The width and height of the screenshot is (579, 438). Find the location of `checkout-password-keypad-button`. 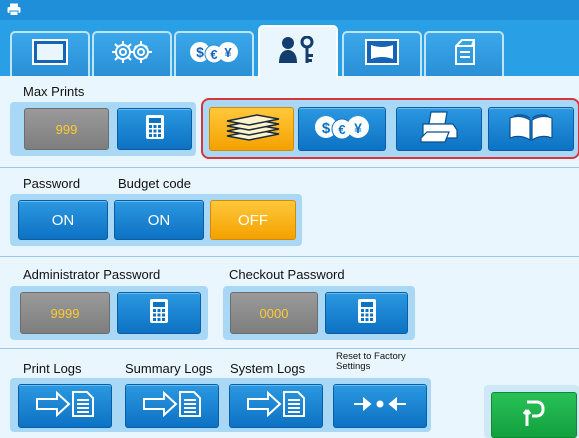

checkout-password-keypad-button is located at coordinates (366, 313).